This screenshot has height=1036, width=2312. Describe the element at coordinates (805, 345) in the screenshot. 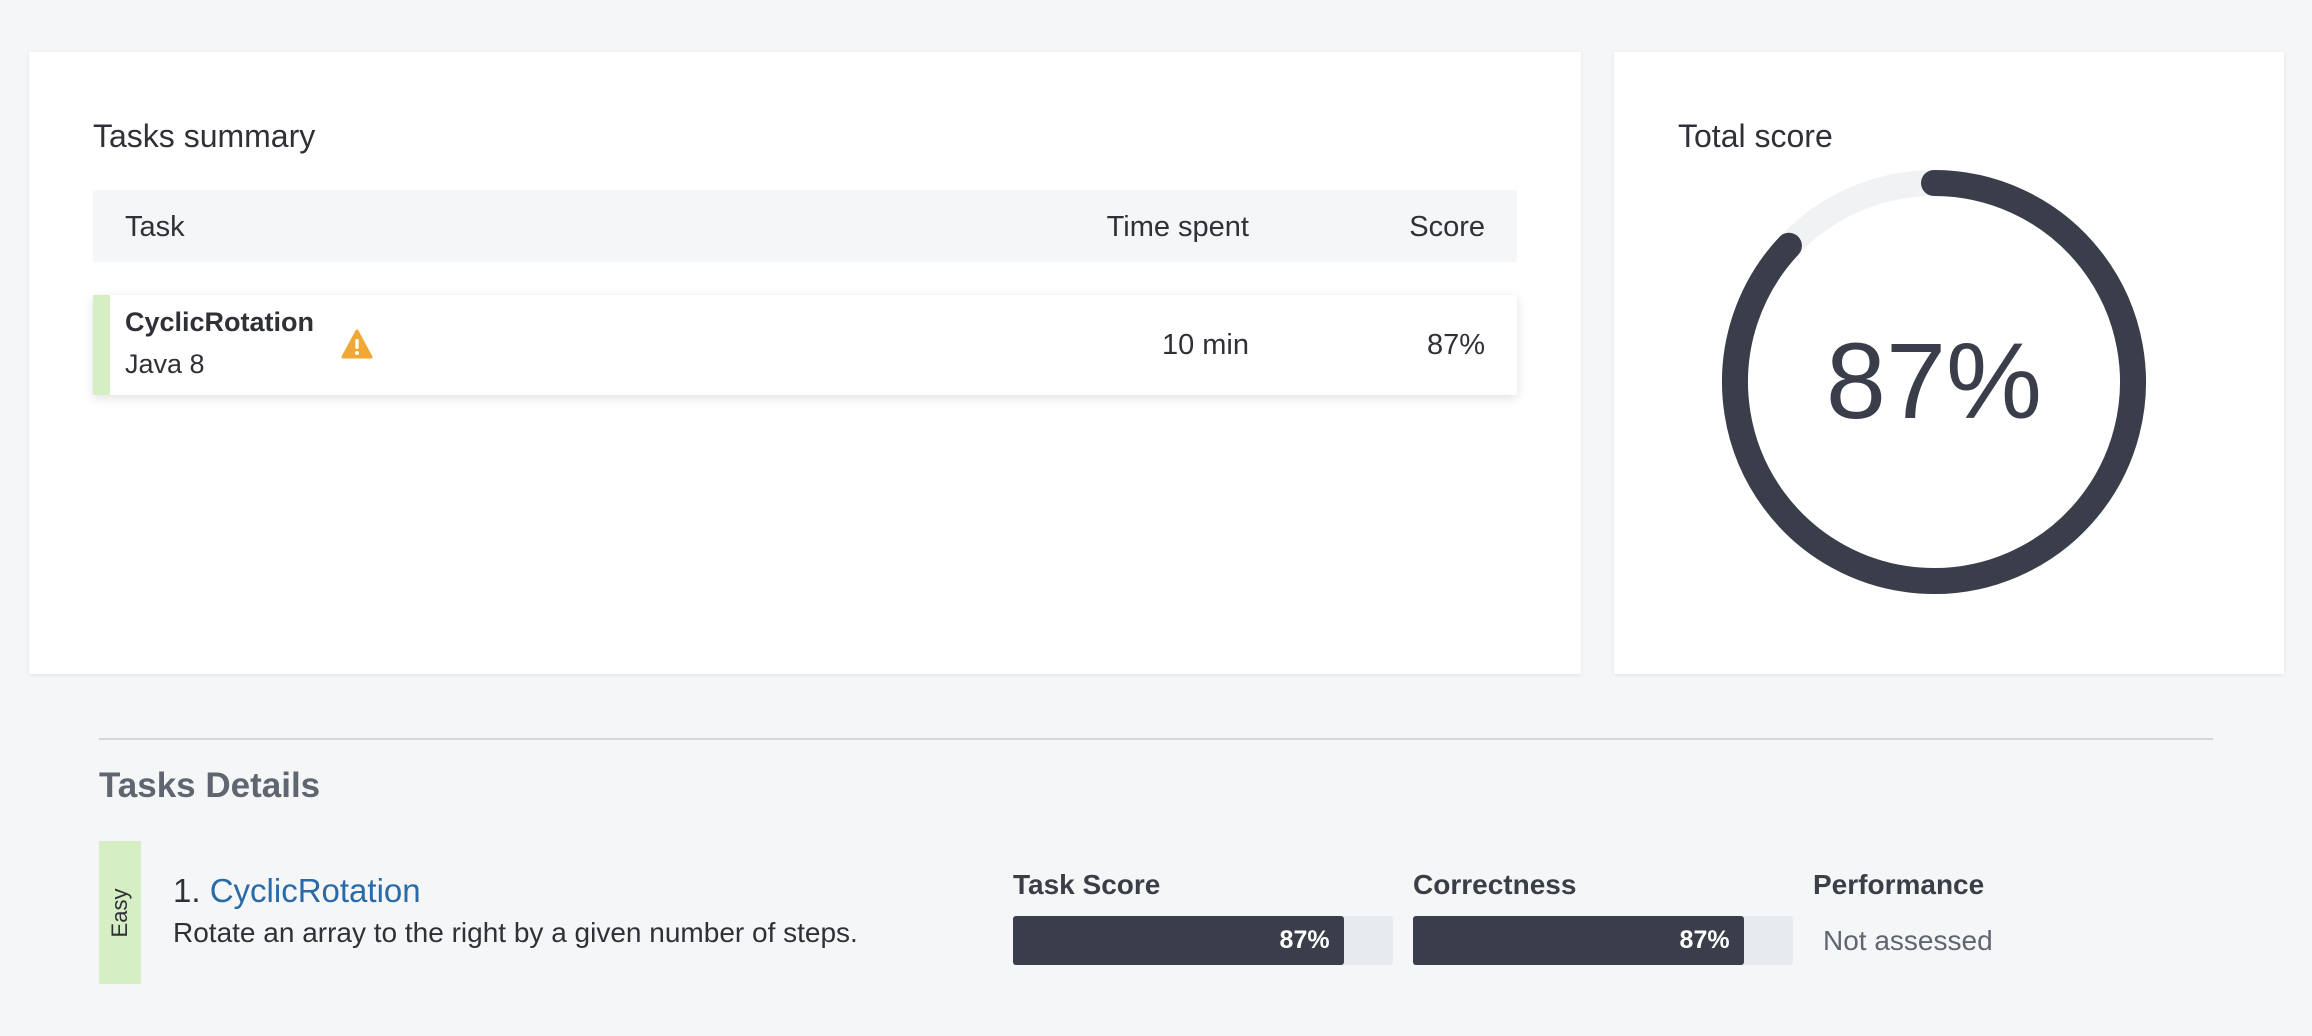

I see `table-row: CyclicRotation Java 8 10 min 87%` at that location.